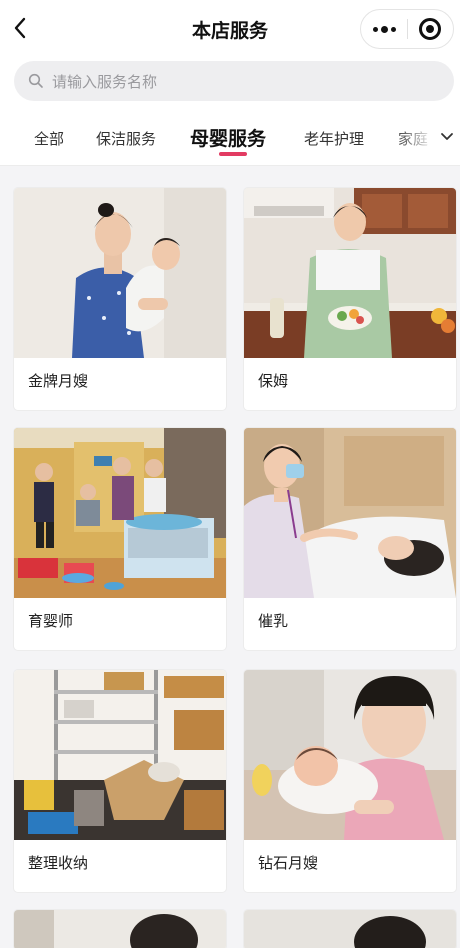 The width and height of the screenshot is (460, 948). What do you see at coordinates (233, 154) in the screenshot?
I see `active-tab-indicator` at bounding box center [233, 154].